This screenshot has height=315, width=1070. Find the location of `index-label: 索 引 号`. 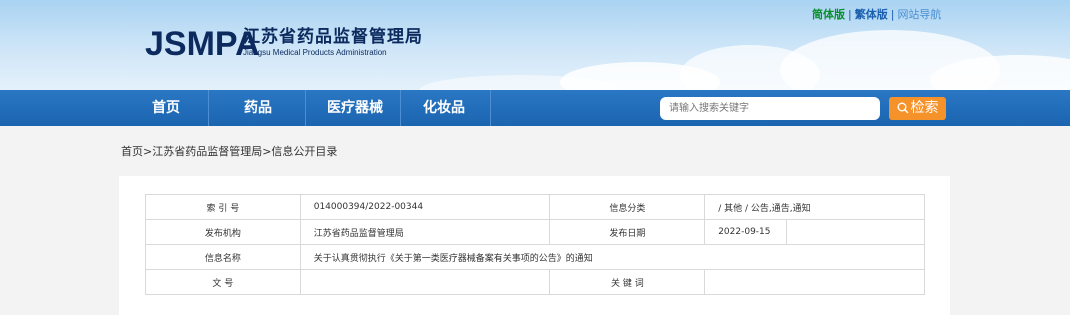

index-label: 索 引 号 is located at coordinates (223, 207).